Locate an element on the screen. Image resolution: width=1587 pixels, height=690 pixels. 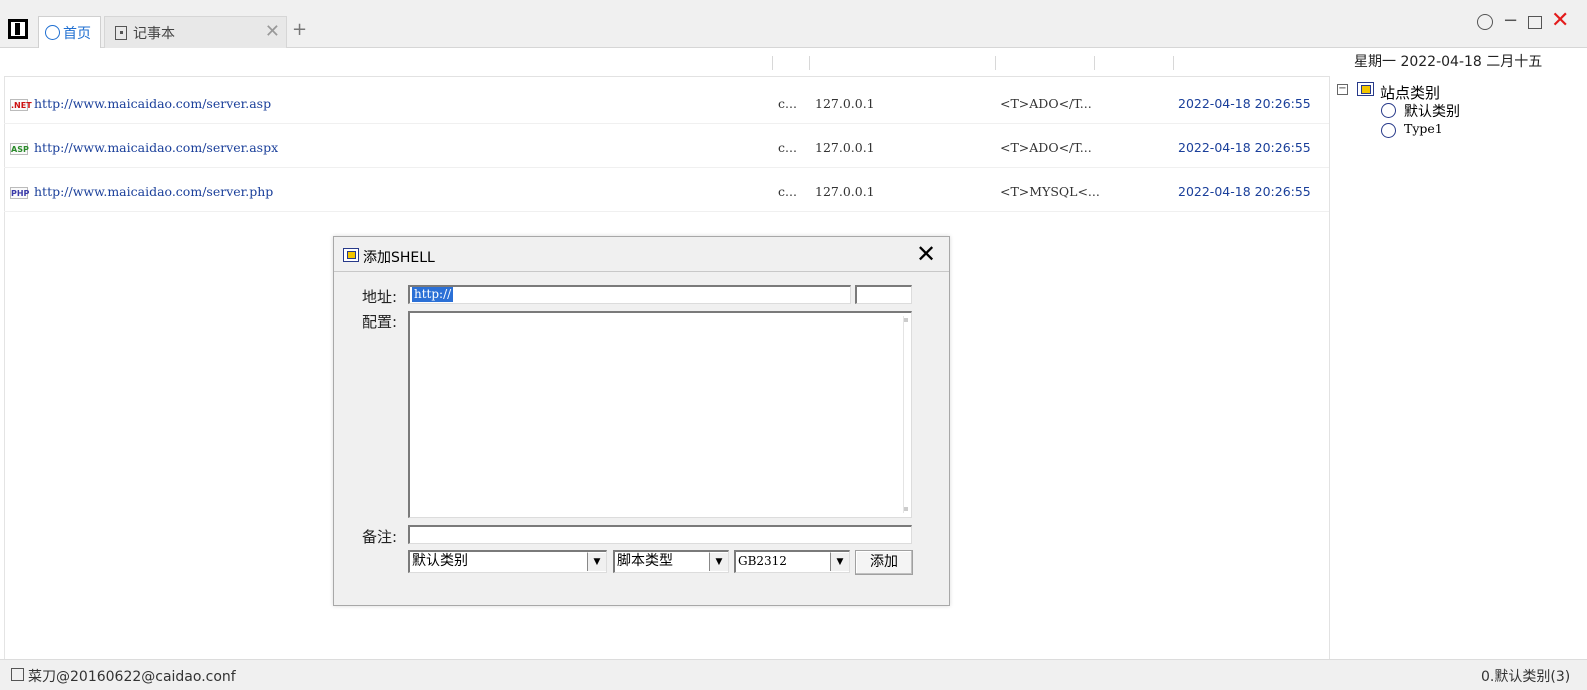
memo-label: 备注: is located at coordinates (380, 537).